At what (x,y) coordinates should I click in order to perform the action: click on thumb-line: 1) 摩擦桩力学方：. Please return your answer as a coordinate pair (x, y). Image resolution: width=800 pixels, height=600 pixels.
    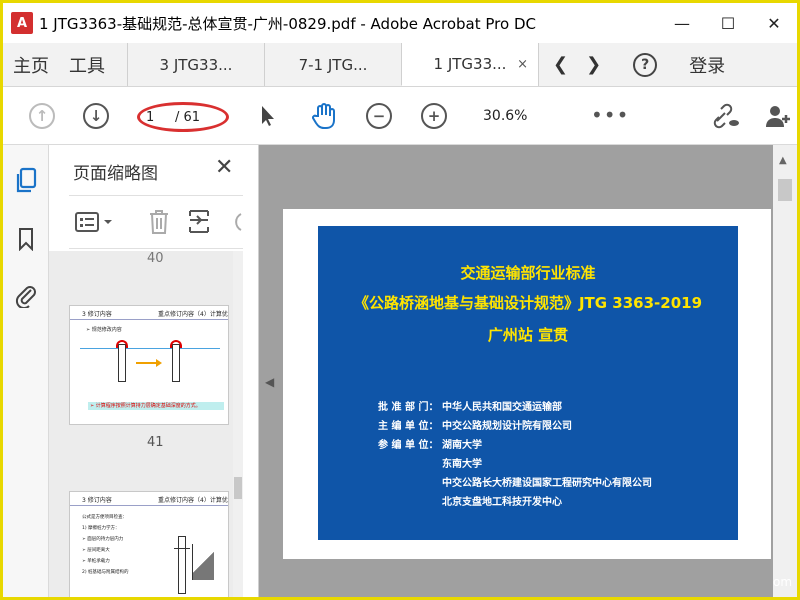
    Looking at the image, I should click on (101, 528).